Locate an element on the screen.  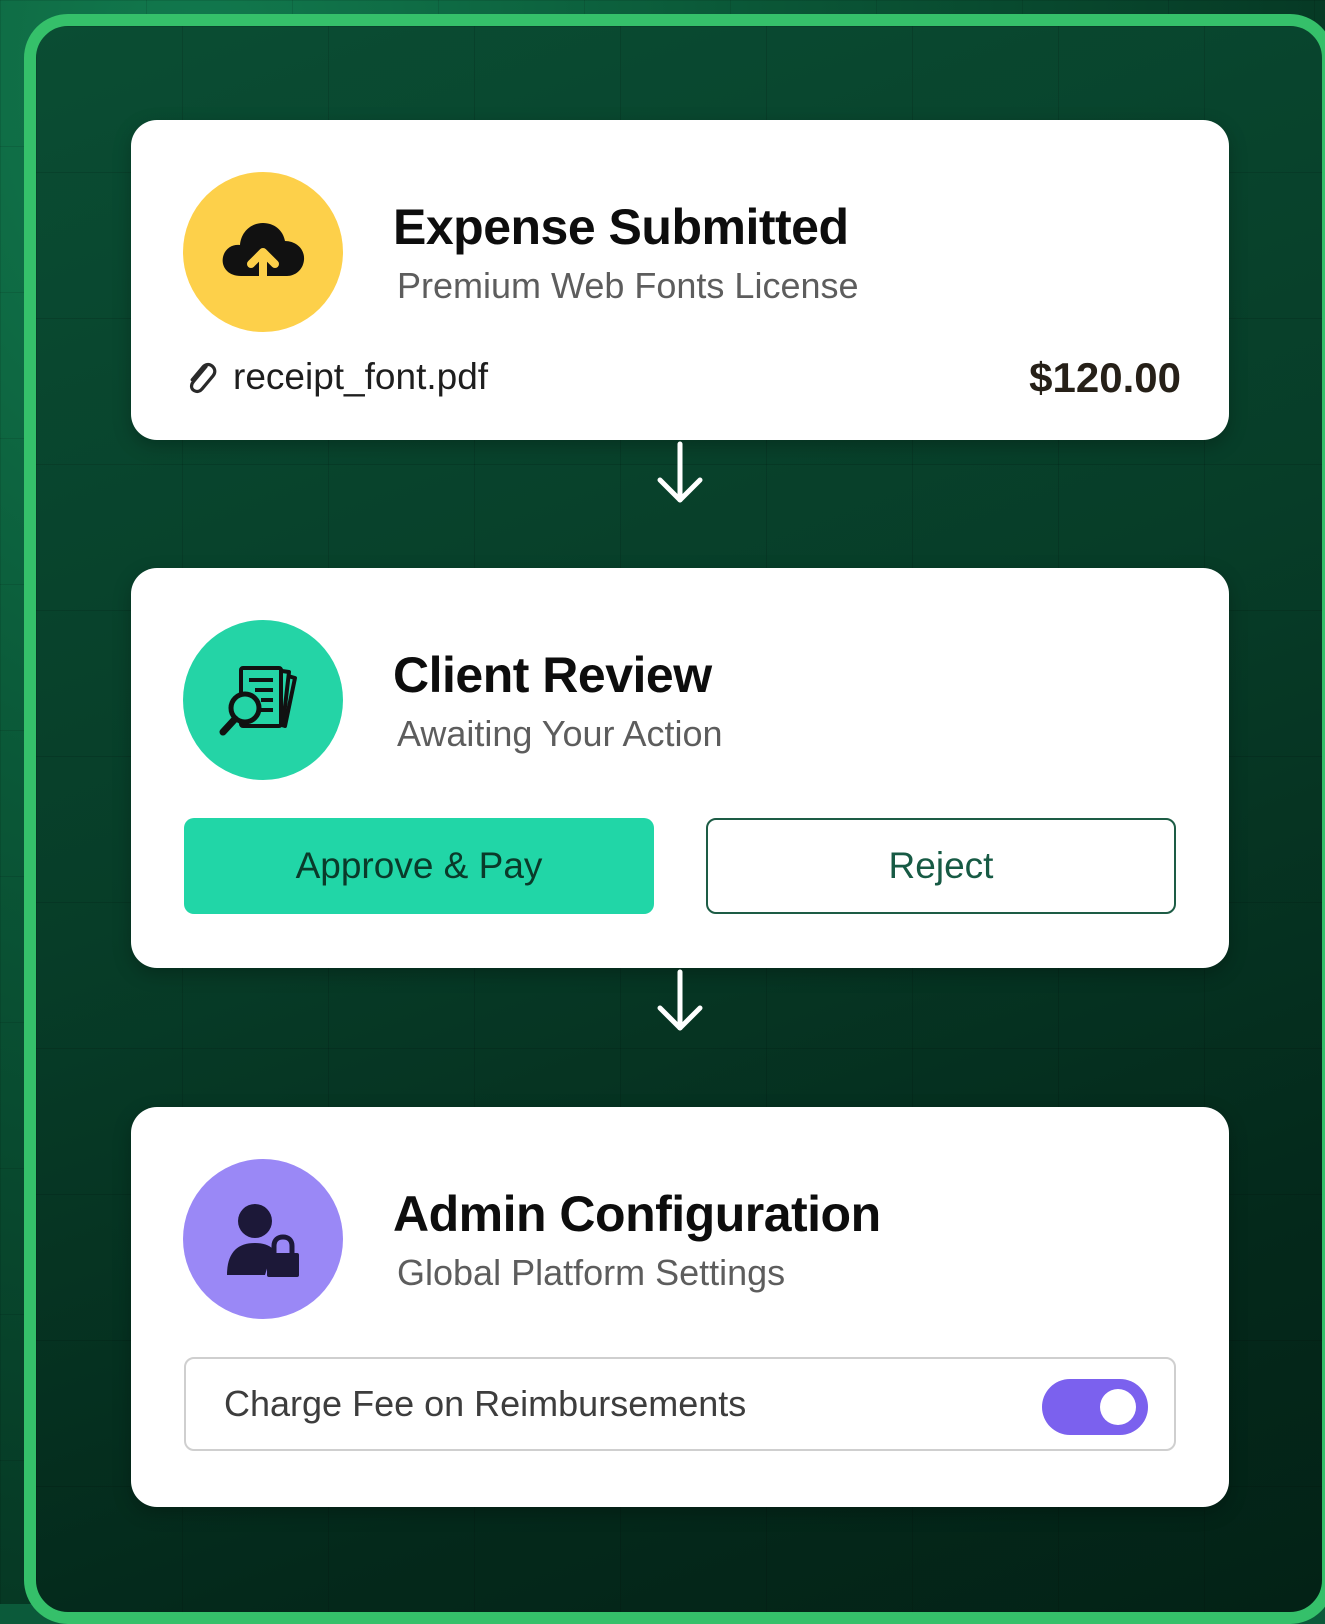
reject-button: Reject is located at coordinates (941, 866).